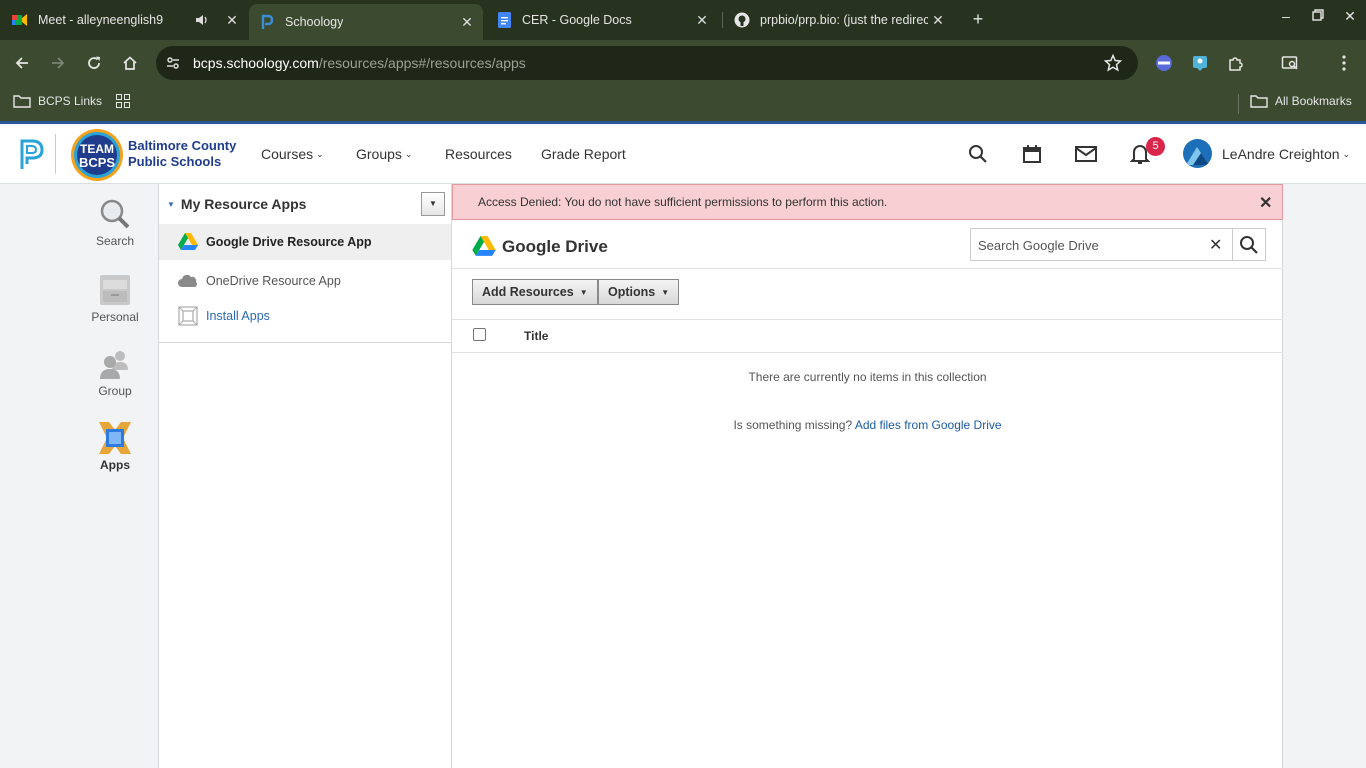  What do you see at coordinates (267, 22) in the screenshot?
I see `schoology-icon` at bounding box center [267, 22].